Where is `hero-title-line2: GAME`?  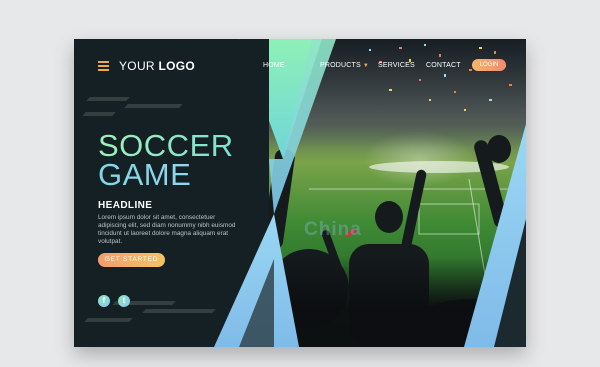 hero-title-line2: GAME is located at coordinates (166, 174).